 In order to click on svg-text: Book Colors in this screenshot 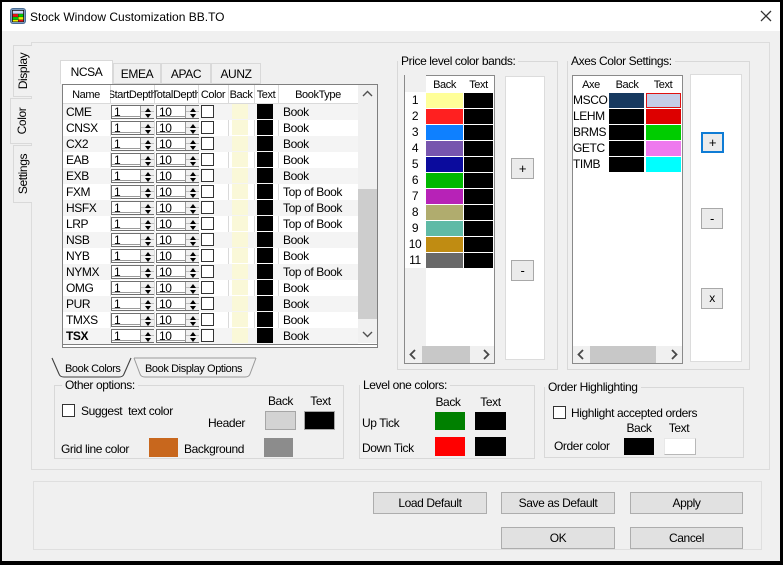, I will do `click(93, 369)`.